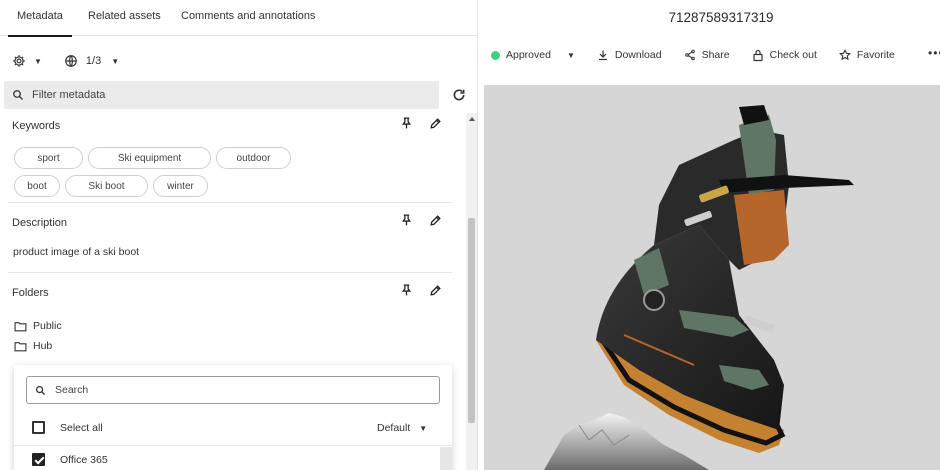 The width and height of the screenshot is (940, 470). Describe the element at coordinates (84, 459) in the screenshot. I see `folder-option-label: Office 365` at that location.